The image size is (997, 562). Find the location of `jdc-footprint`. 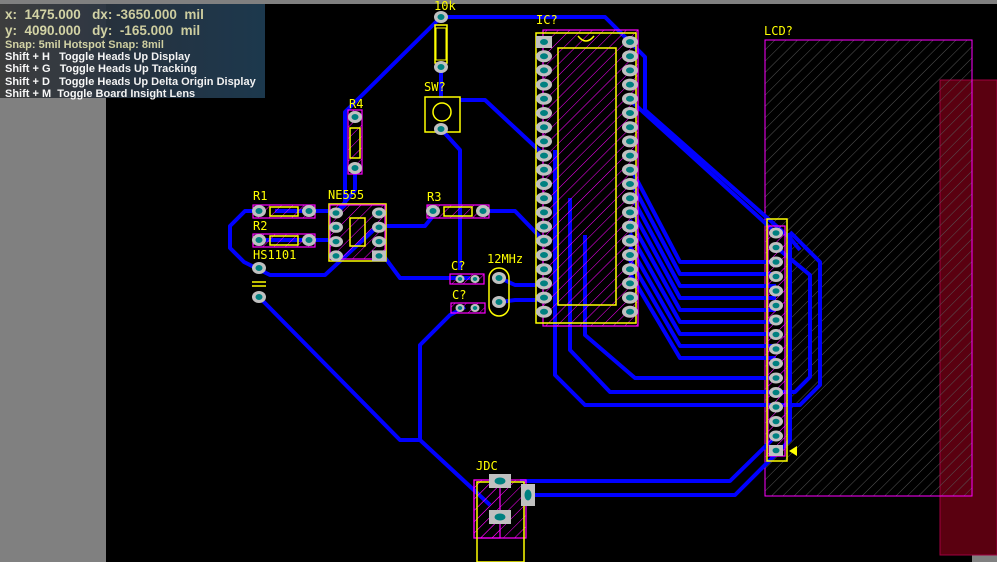

jdc-footprint is located at coordinates (500, 509).